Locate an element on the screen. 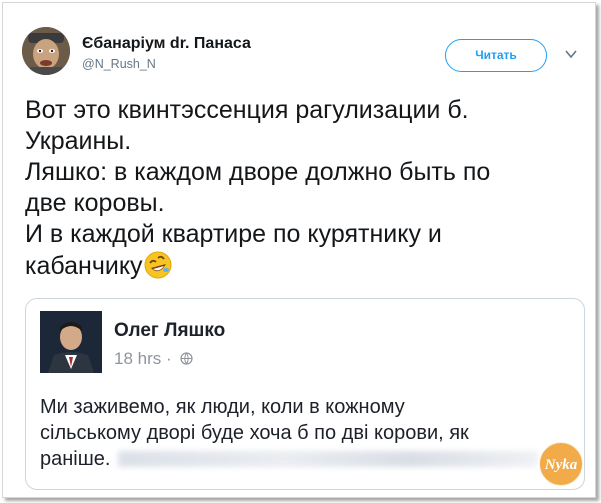 The height and width of the screenshot is (503, 601). avatar is located at coordinates (46, 51).